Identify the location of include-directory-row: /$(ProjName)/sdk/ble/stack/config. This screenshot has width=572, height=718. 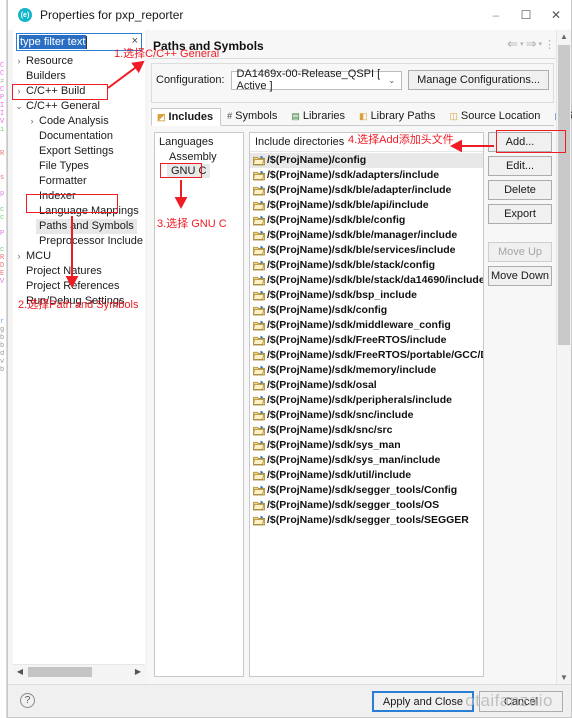
(366, 265).